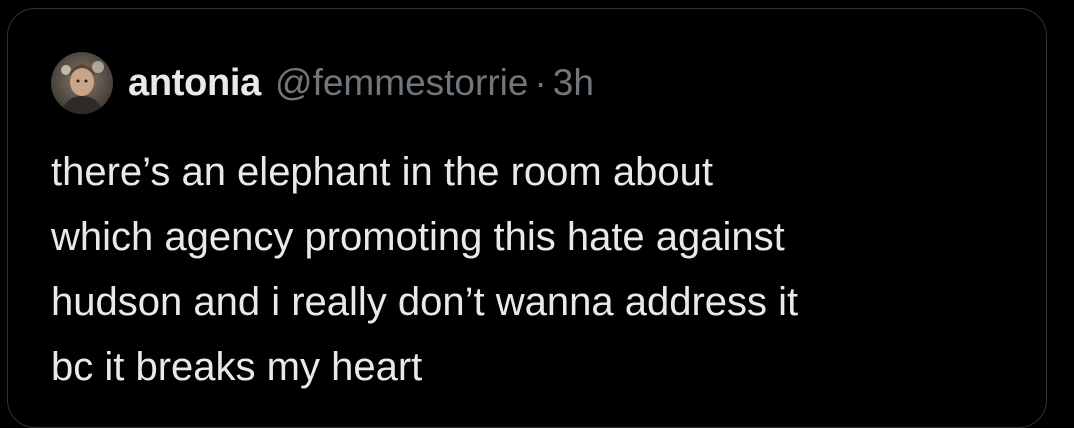 The height and width of the screenshot is (428, 1074). Describe the element at coordinates (382, 172) in the screenshot. I see `tweet-text-line: there’s an elephant in the room about` at that location.